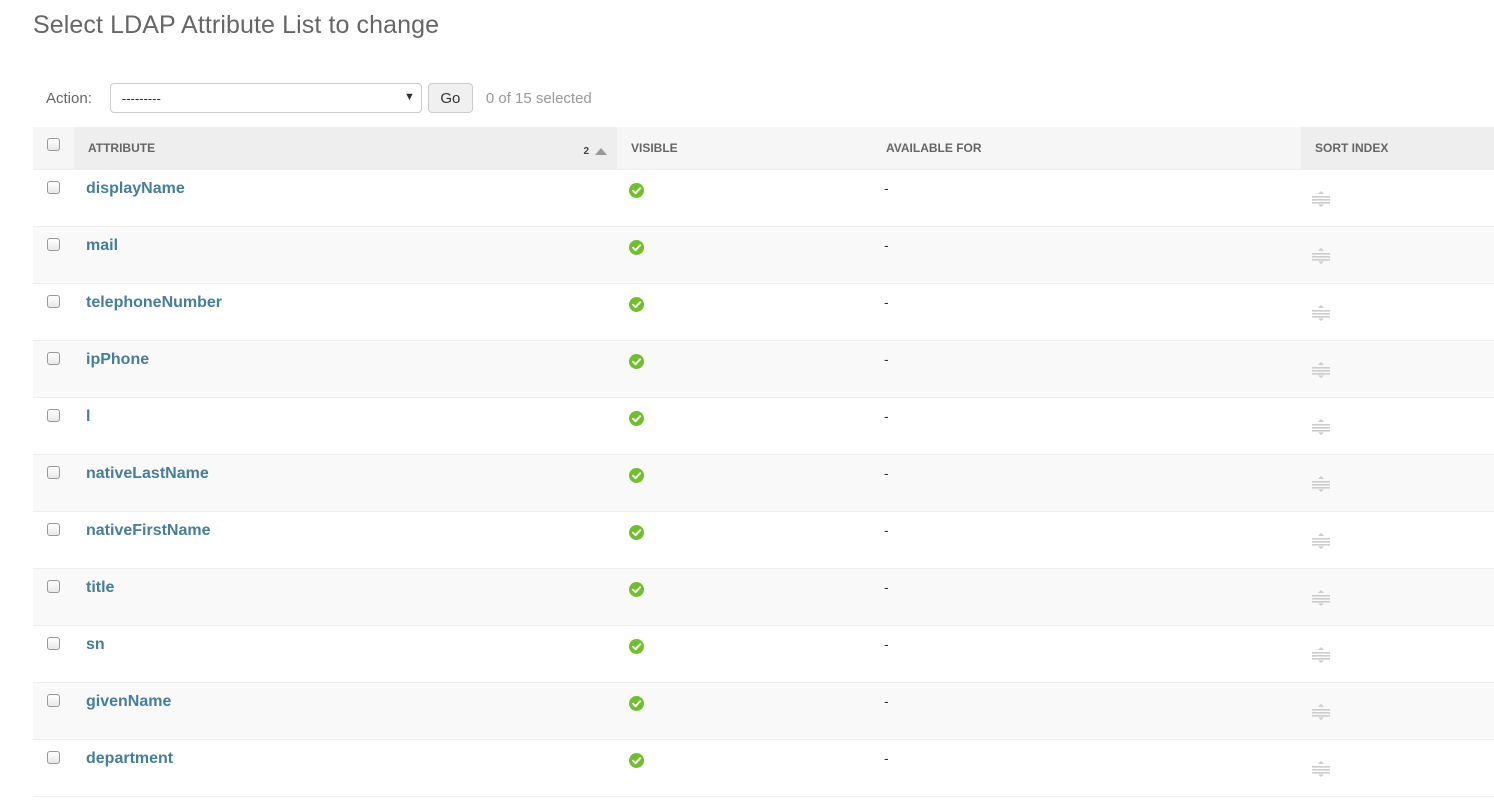  I want to click on table-row: sn -, so click(763, 654).